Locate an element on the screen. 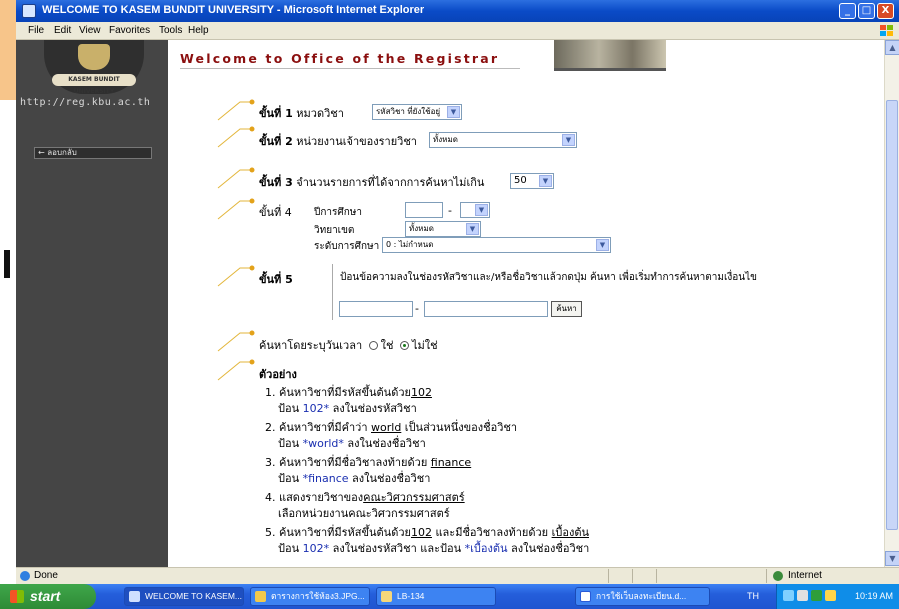 Image resolution: width=899 pixels, height=609 pixels. header-photo-strip is located at coordinates (610, 69).